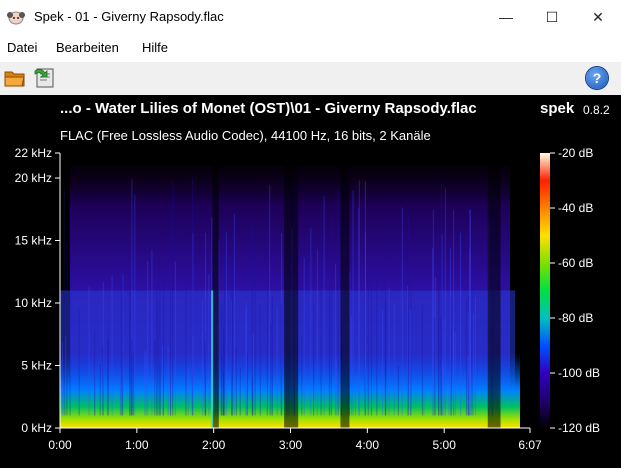 The height and width of the screenshot is (468, 621). I want to click on db-tick-label: -120 dB, so click(579, 428).